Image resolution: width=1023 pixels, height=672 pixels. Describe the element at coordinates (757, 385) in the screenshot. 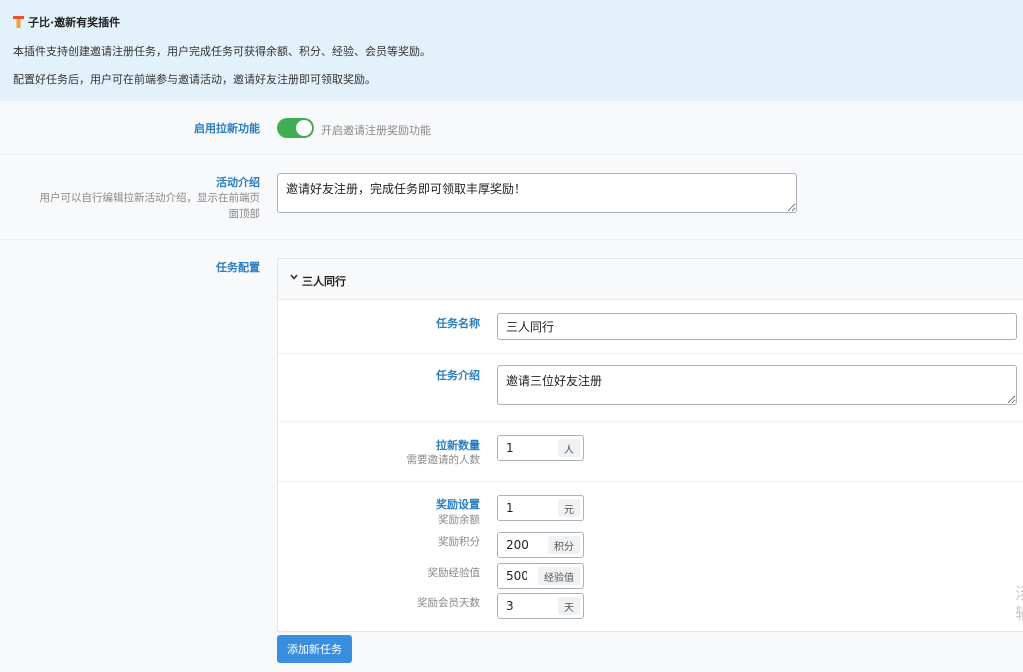

I see `task-desc-textarea: 邀请三位好友注册` at that location.